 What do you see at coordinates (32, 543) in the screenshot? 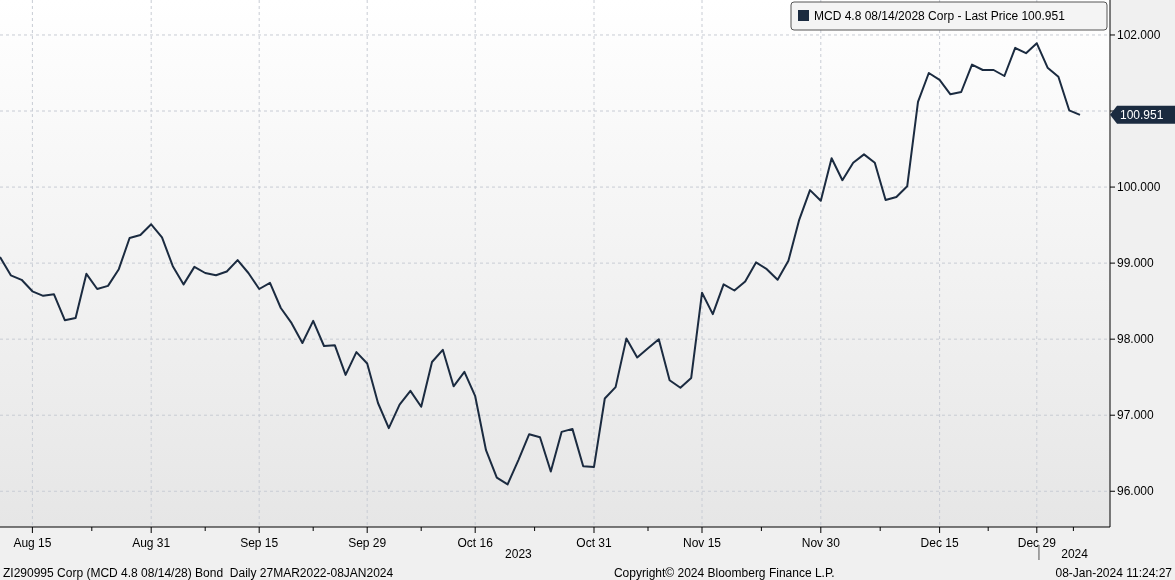
I see `x-axis-label: Aug 15` at bounding box center [32, 543].